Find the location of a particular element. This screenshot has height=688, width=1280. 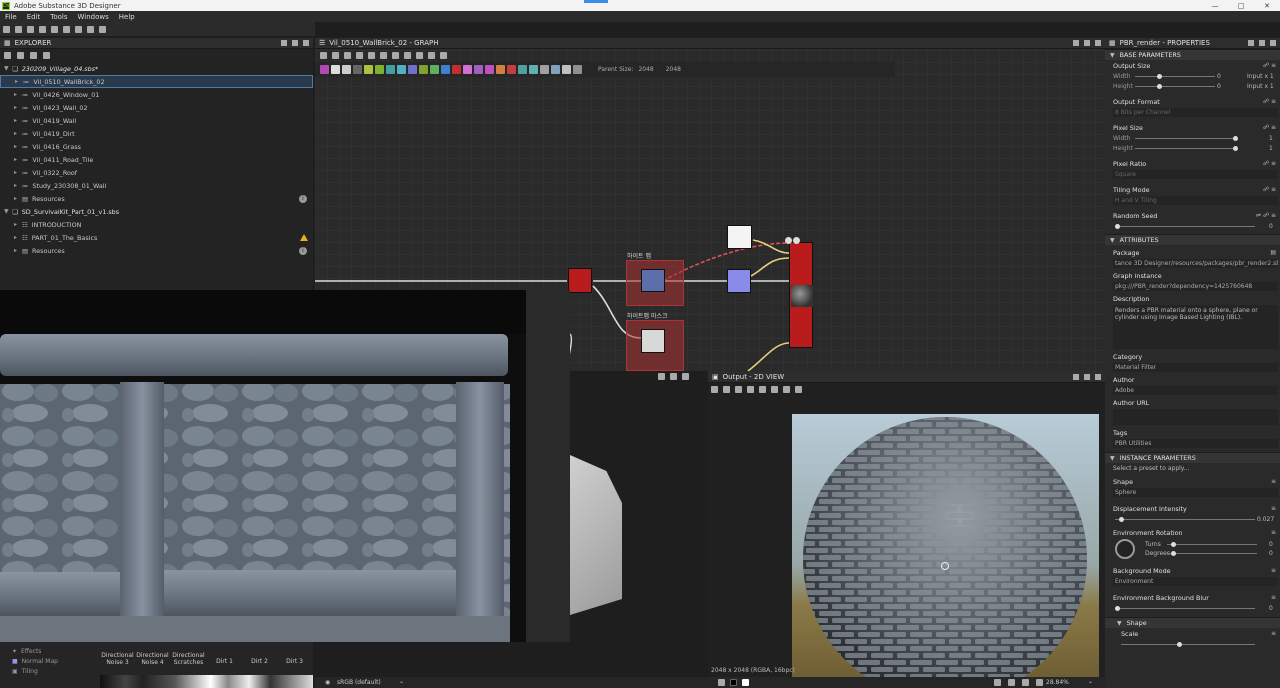

graph-instance-field: pkg:///PBR_render?dependency=1425760648 is located at coordinates (1195, 286).